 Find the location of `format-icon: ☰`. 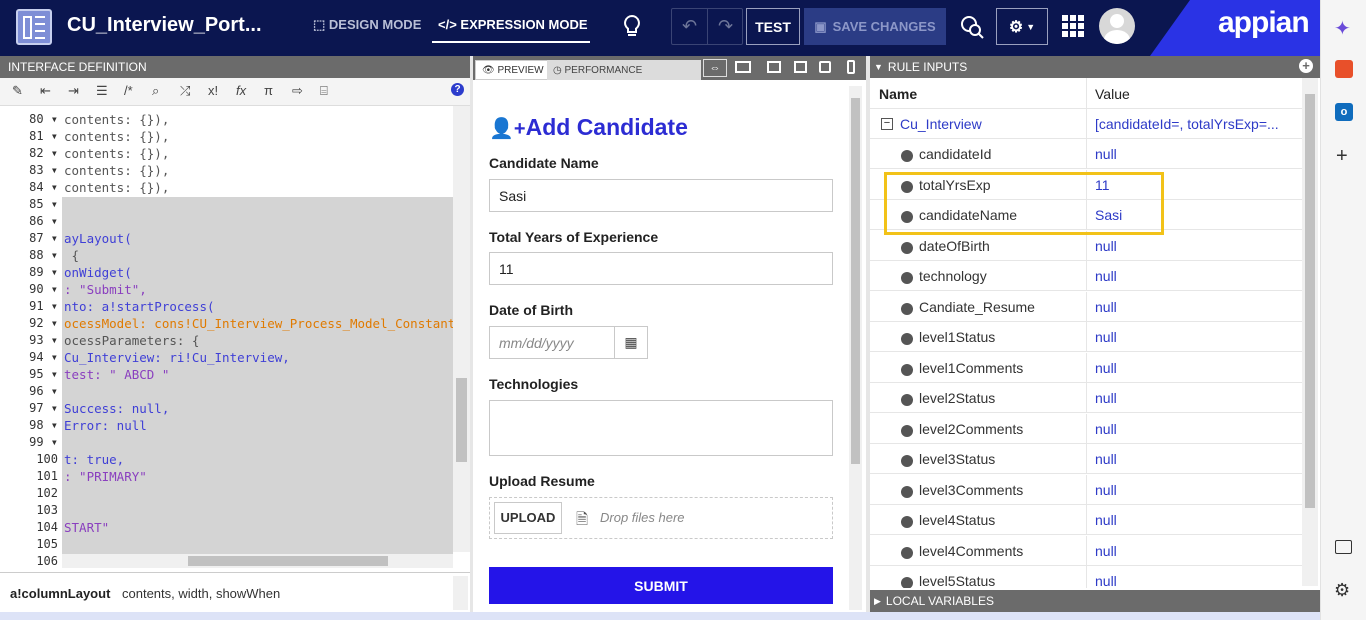

format-icon: ☰ is located at coordinates (102, 91).